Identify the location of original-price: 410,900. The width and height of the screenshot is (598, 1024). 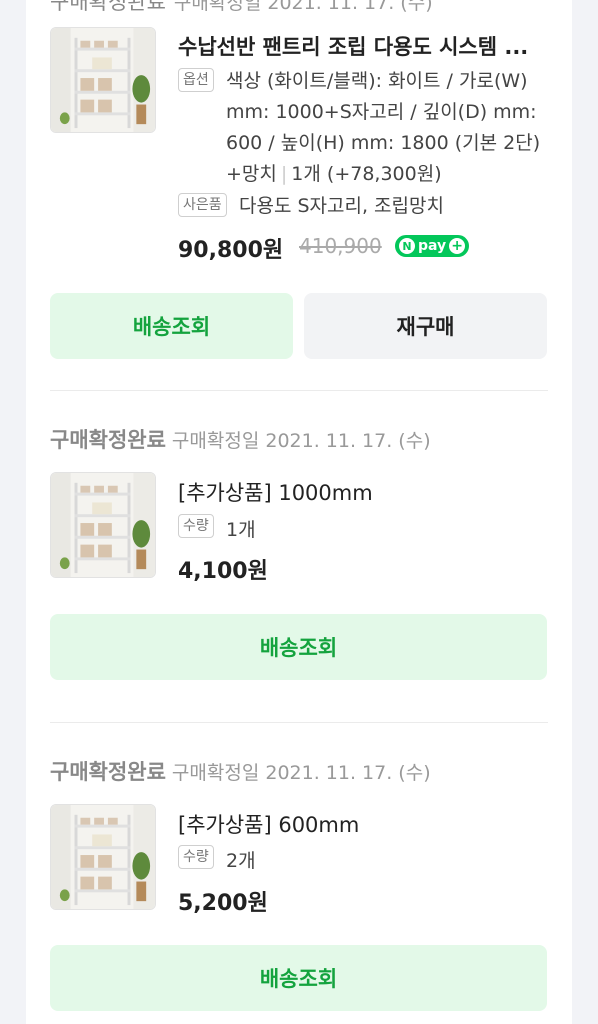
(340, 246).